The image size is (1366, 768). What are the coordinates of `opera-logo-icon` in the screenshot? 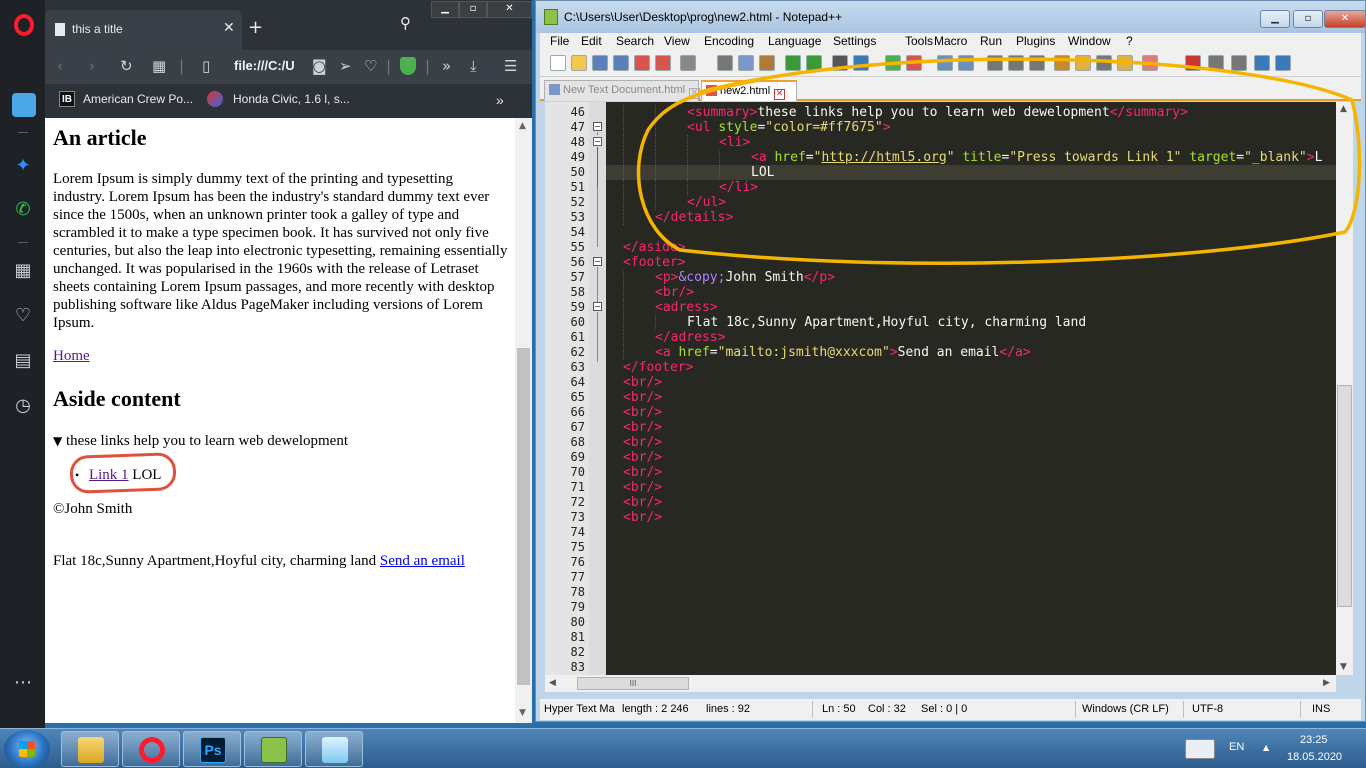 It's located at (24, 25).